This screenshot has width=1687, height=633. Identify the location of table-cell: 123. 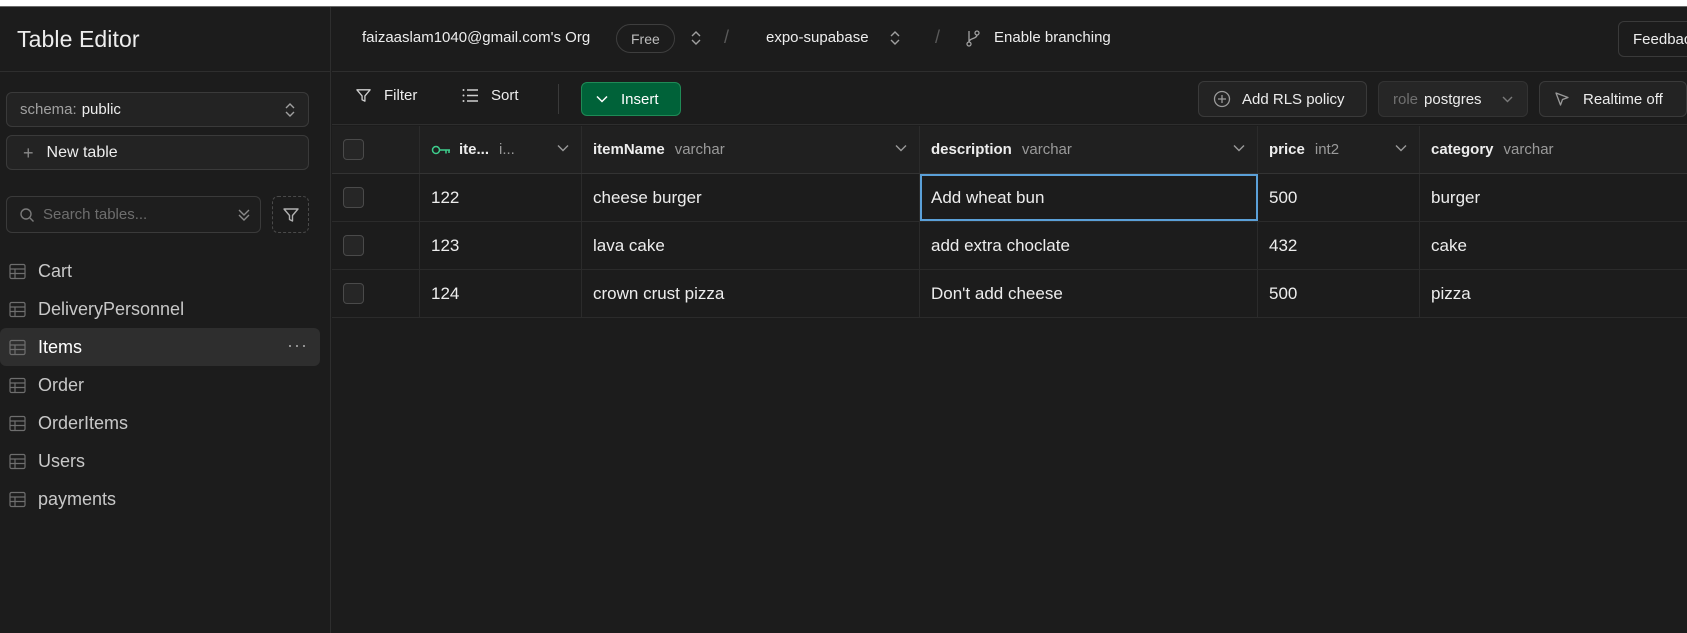
(501, 245).